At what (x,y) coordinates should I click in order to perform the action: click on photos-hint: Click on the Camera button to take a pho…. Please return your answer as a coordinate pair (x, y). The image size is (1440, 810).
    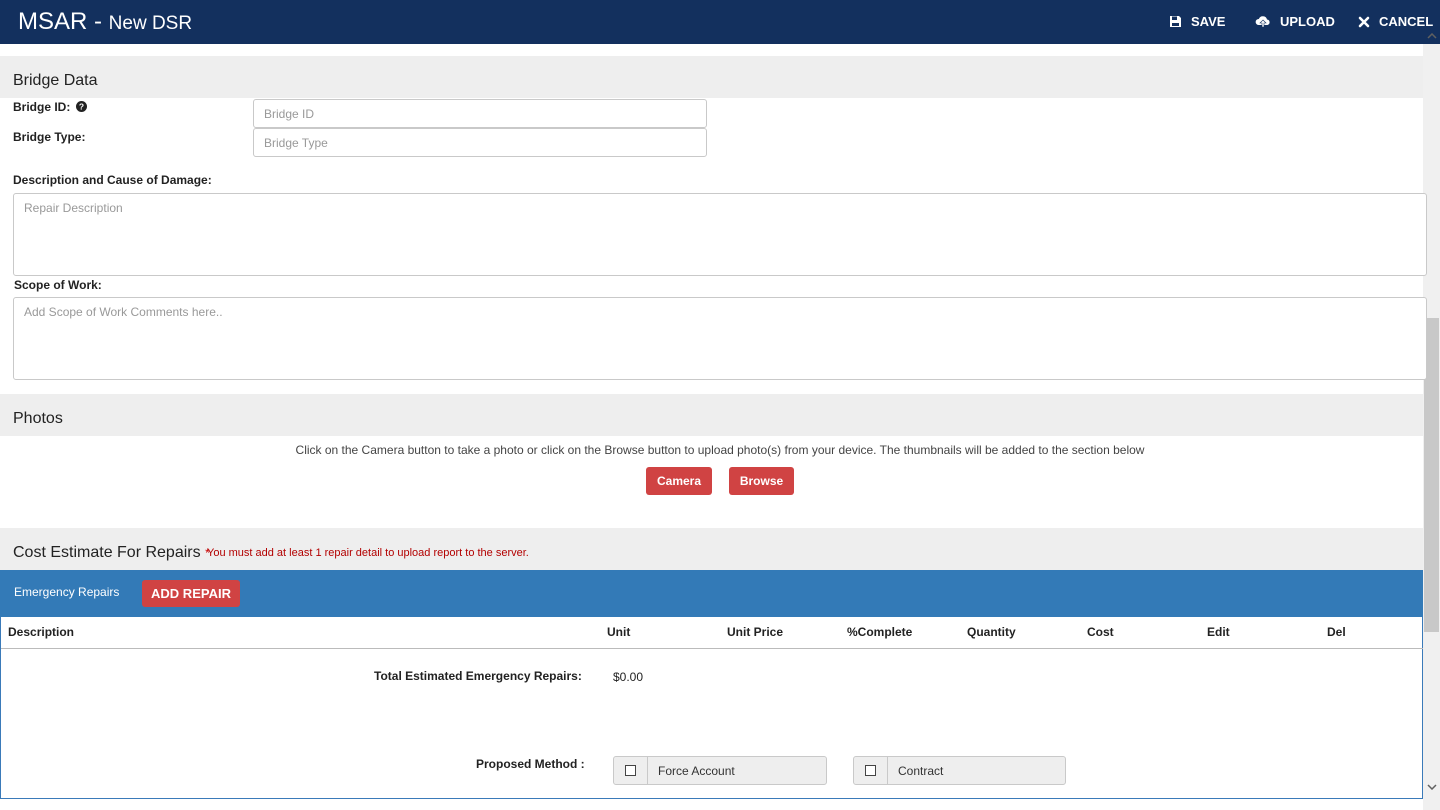
    Looking at the image, I should click on (720, 450).